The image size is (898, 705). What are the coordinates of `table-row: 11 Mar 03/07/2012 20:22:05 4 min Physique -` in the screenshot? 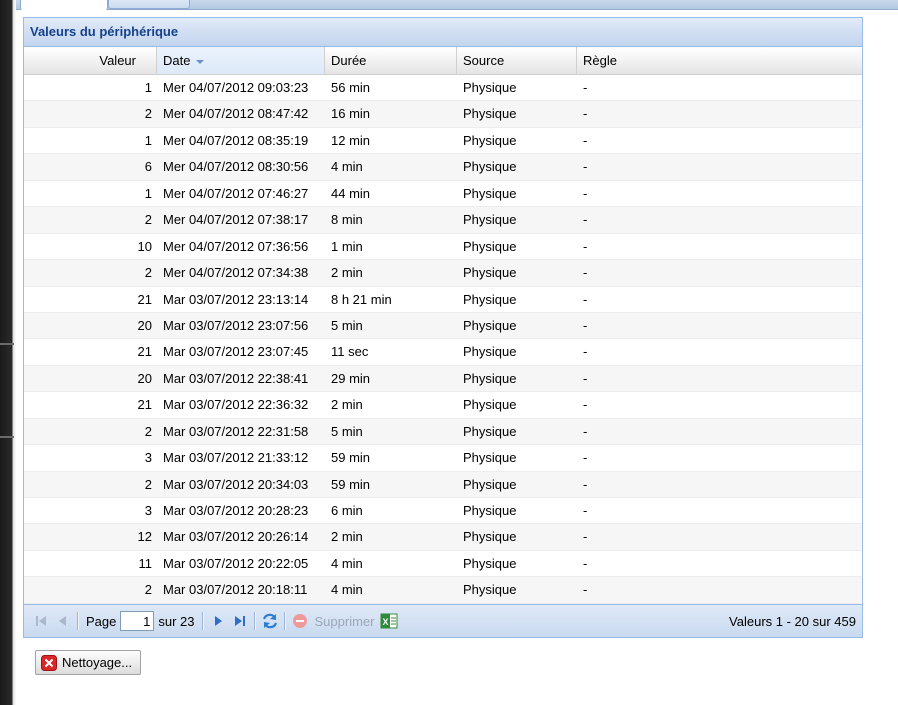 It's located at (443, 564).